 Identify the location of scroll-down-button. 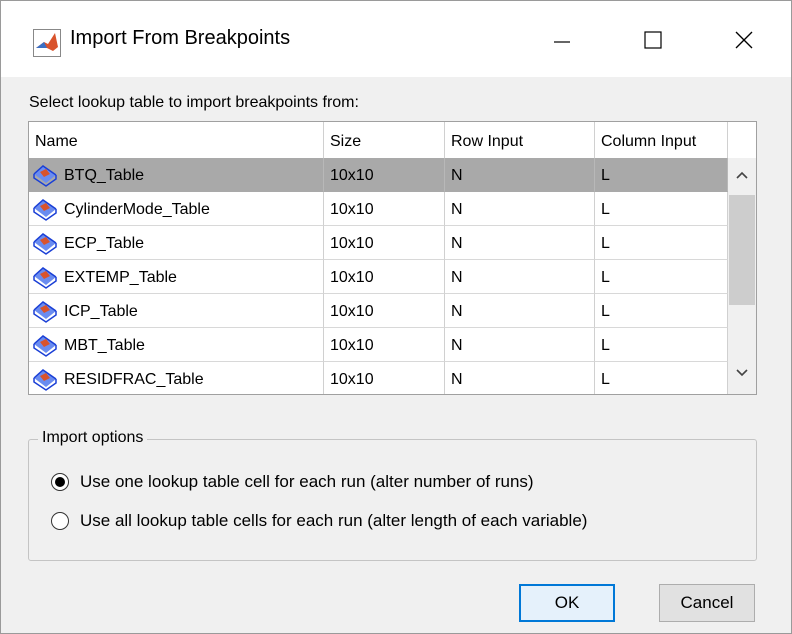
(742, 373).